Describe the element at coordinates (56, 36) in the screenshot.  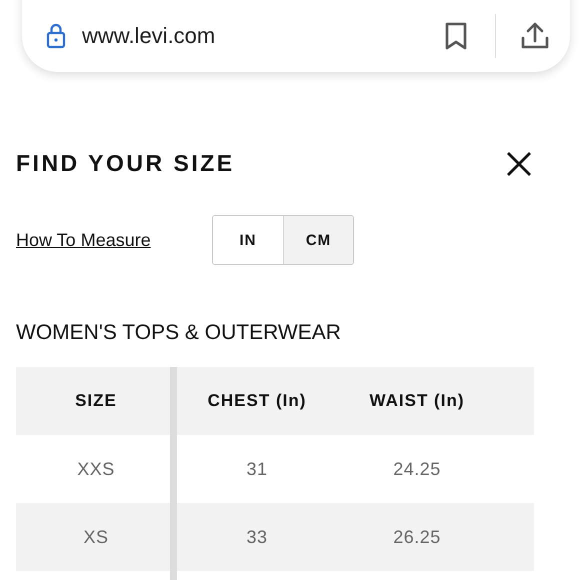
I see `lock-icon` at that location.